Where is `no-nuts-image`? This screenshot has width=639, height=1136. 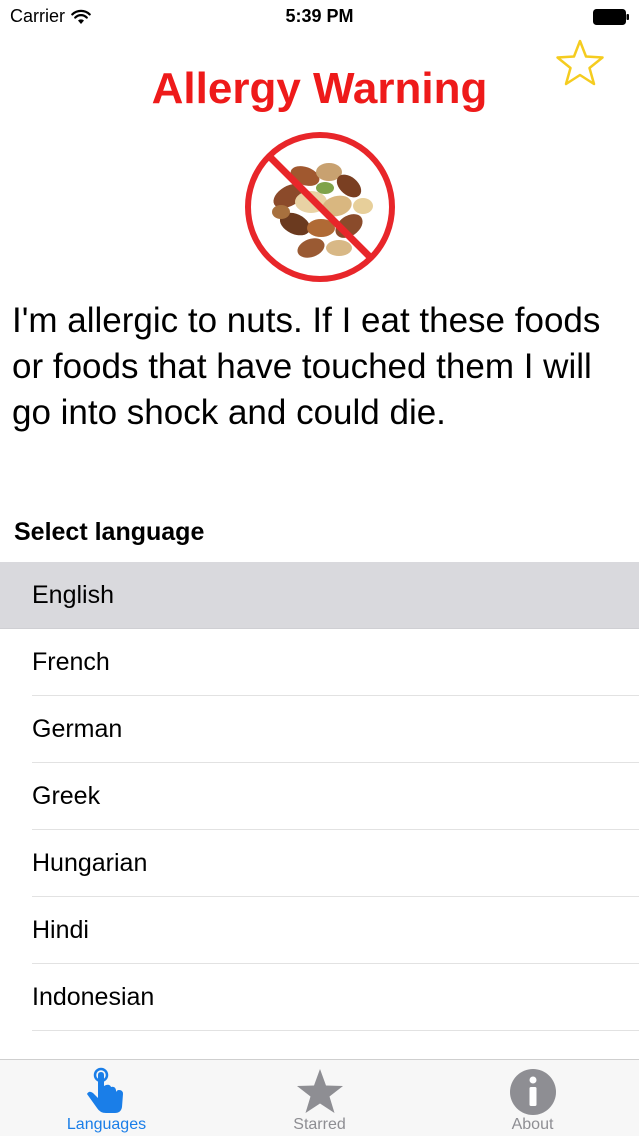 no-nuts-image is located at coordinates (320, 207).